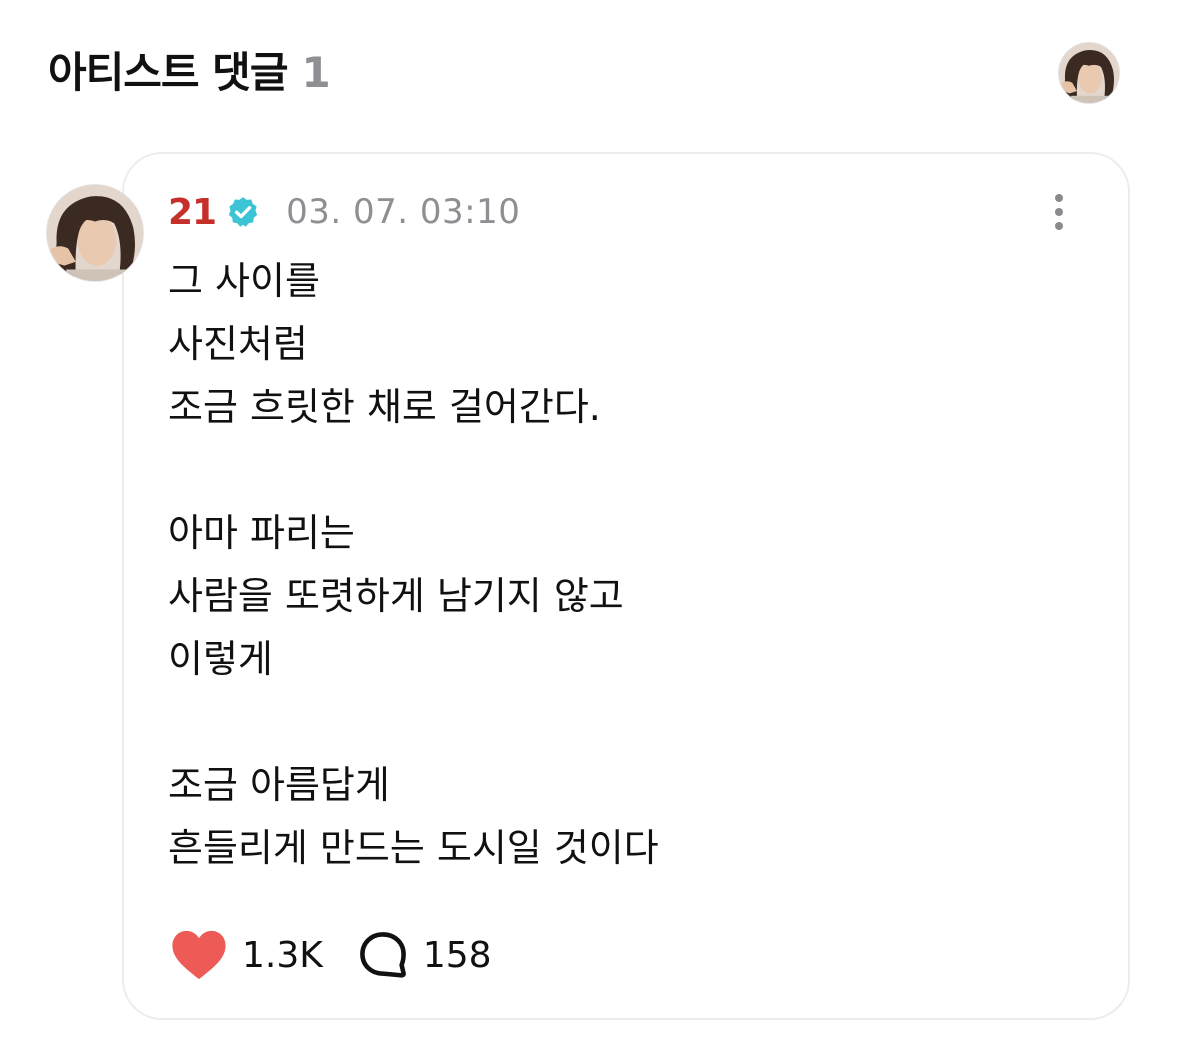 This screenshot has width=1179, height=1044. What do you see at coordinates (331, 955) in the screenshot?
I see `comment-actions: 1.3K 158` at bounding box center [331, 955].